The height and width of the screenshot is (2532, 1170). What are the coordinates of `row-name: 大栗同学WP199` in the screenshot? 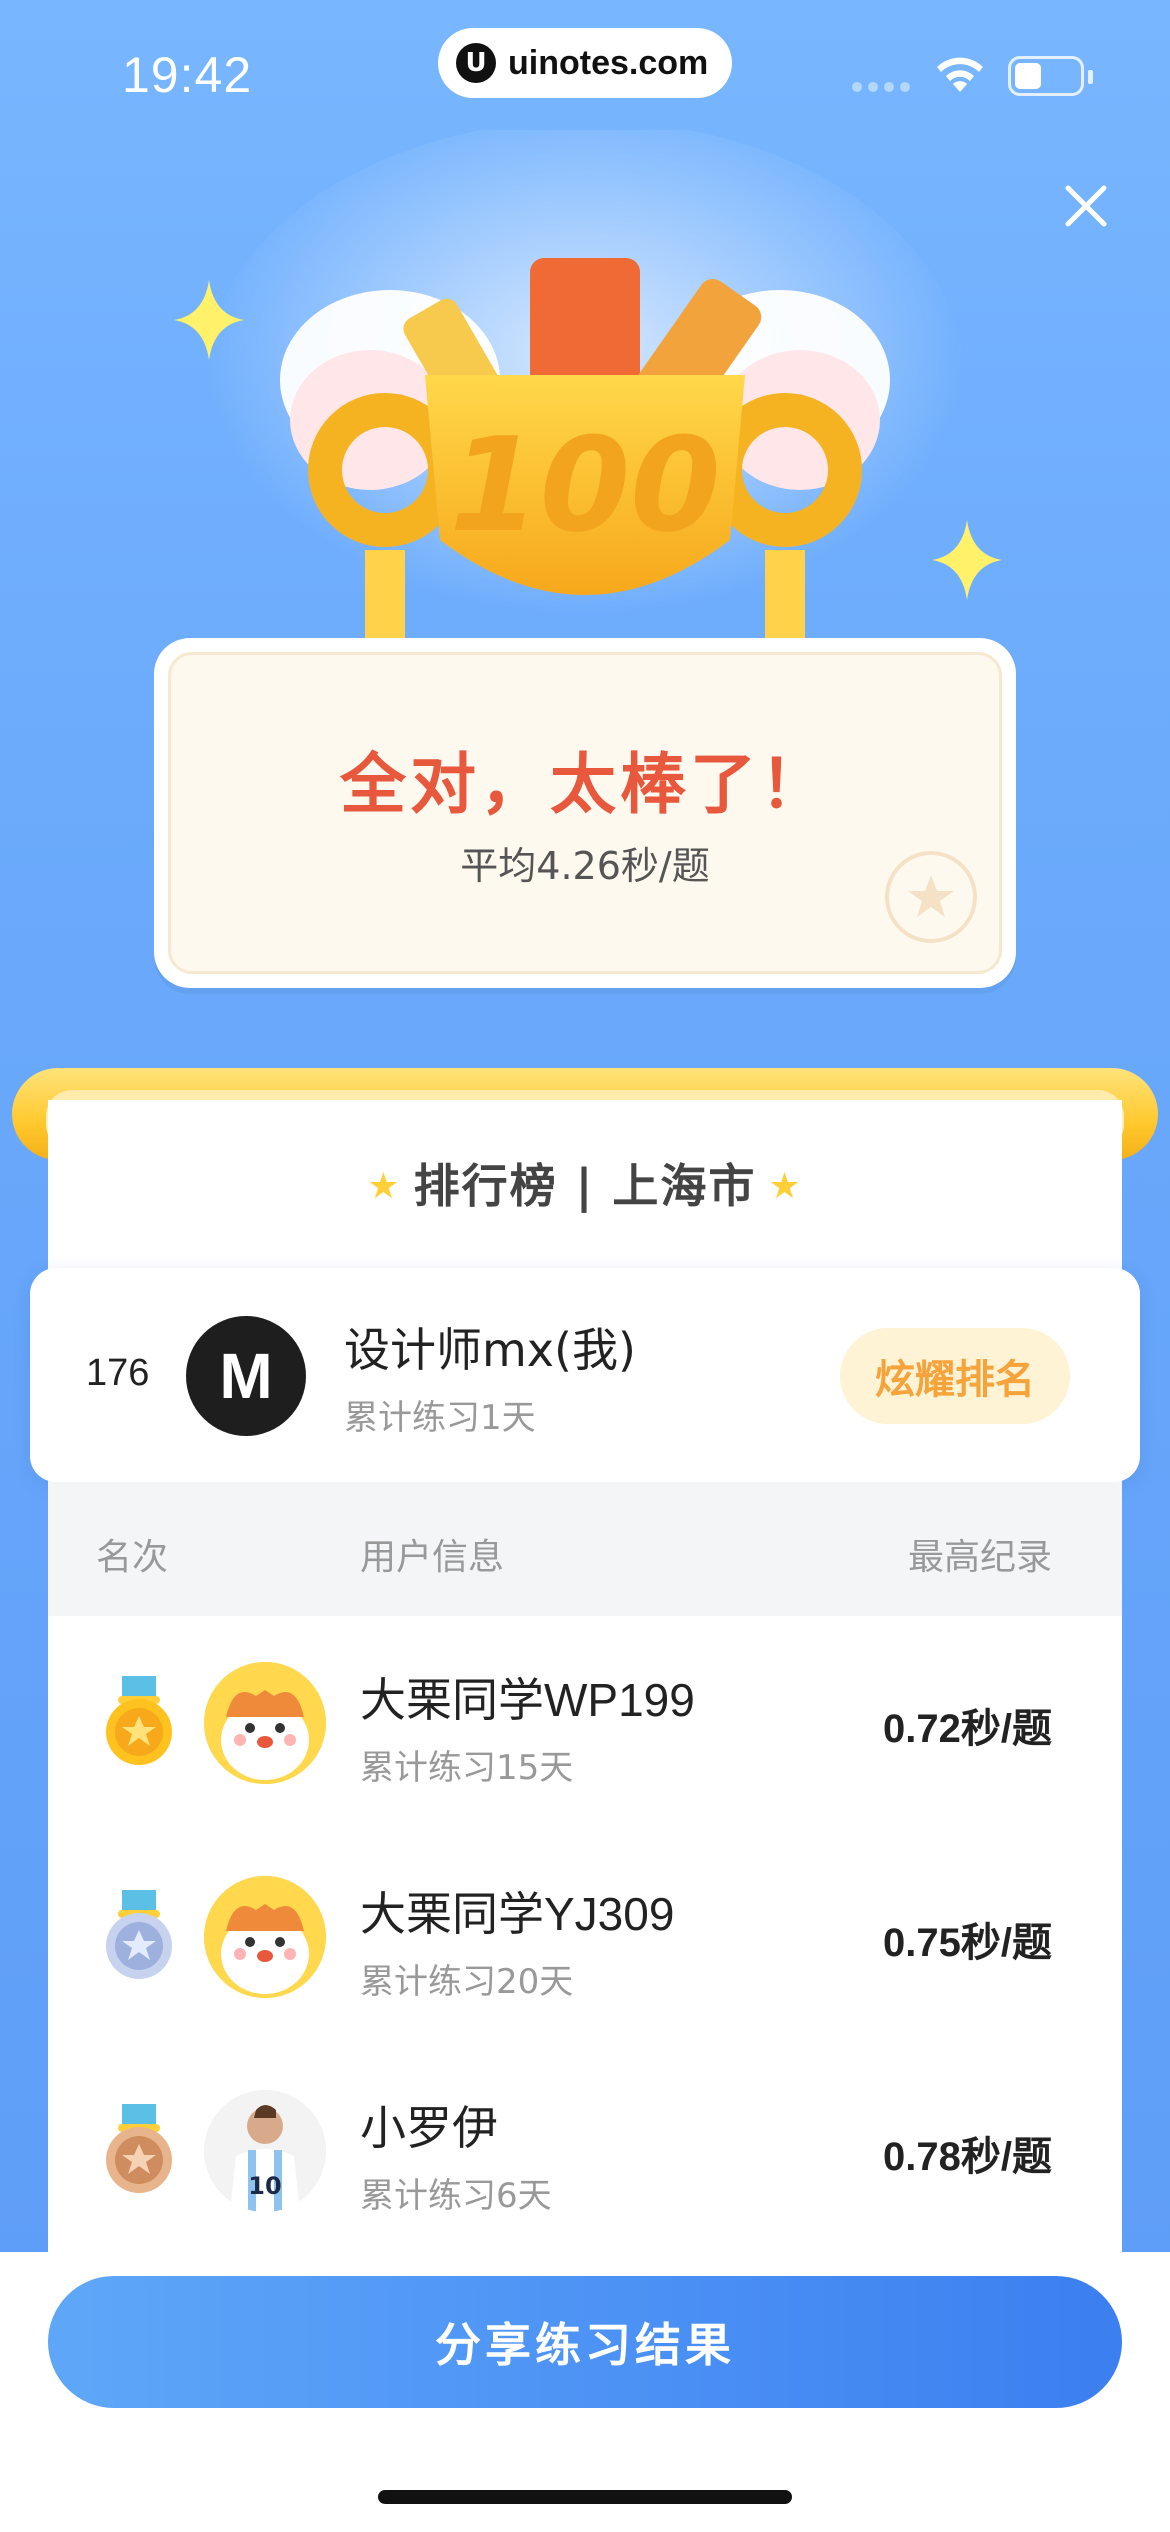 It's located at (527, 1700).